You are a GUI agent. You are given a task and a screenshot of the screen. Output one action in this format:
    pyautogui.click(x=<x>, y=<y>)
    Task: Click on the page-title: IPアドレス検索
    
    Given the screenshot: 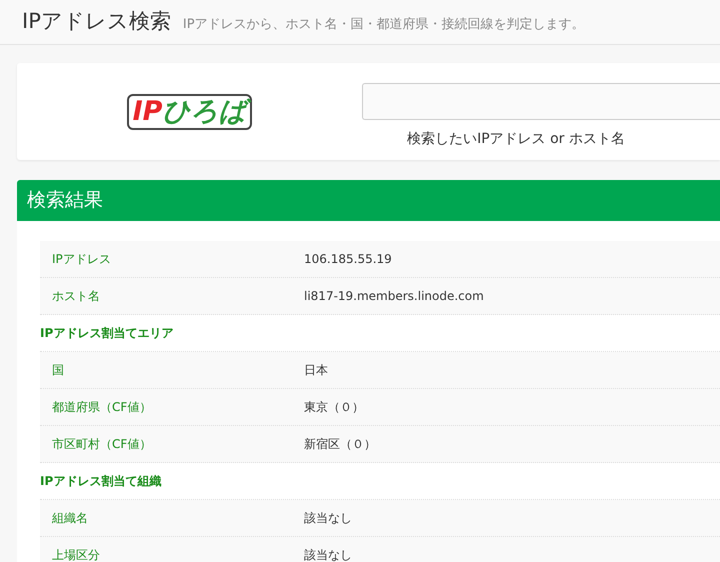 What is the action you would take?
    pyautogui.click(x=96, y=21)
    